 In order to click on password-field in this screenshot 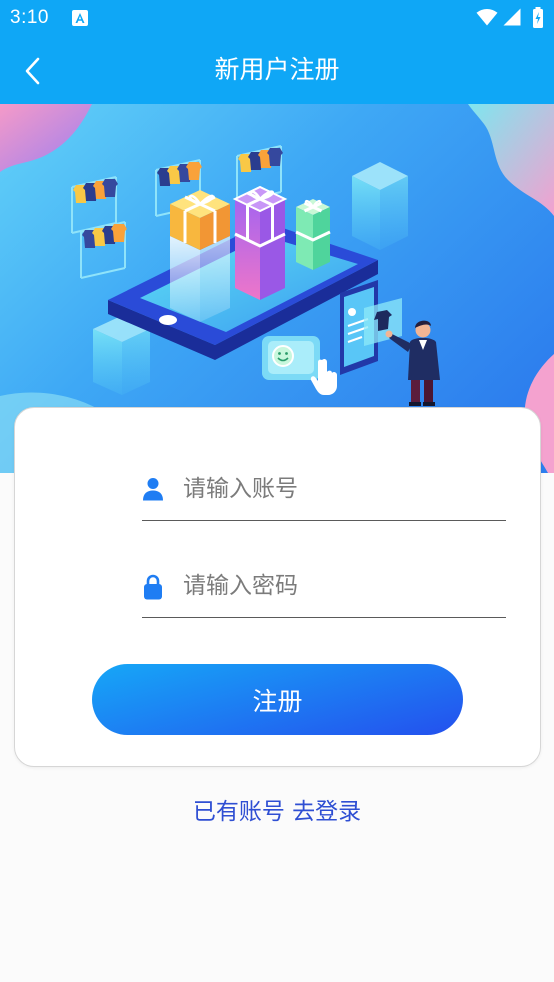, I will do `click(324, 586)`.